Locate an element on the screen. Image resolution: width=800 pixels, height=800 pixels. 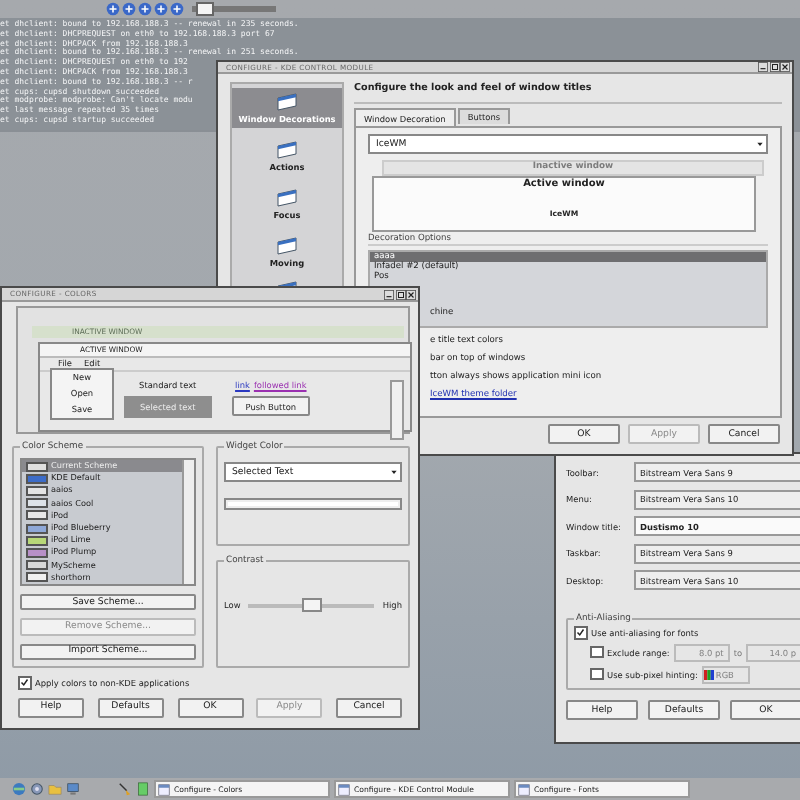
color-bars-icon is located at coordinates (708, 674).